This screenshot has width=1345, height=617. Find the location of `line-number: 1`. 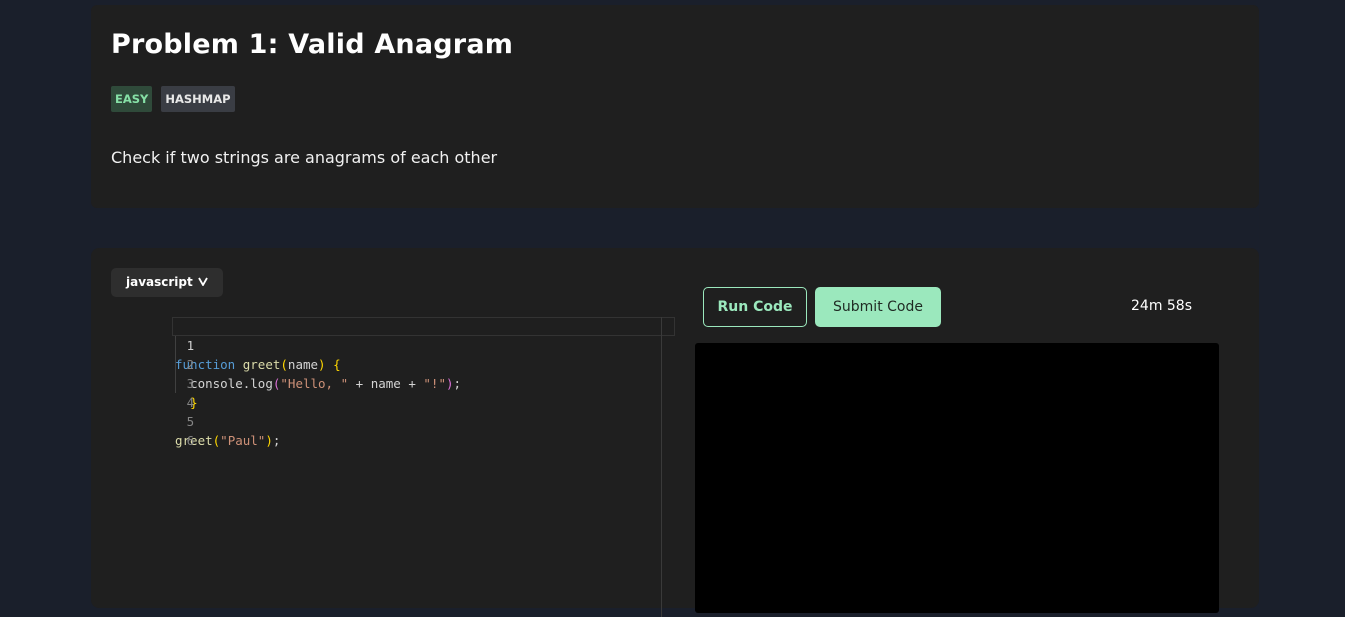

line-number: 1 is located at coordinates (190, 345).